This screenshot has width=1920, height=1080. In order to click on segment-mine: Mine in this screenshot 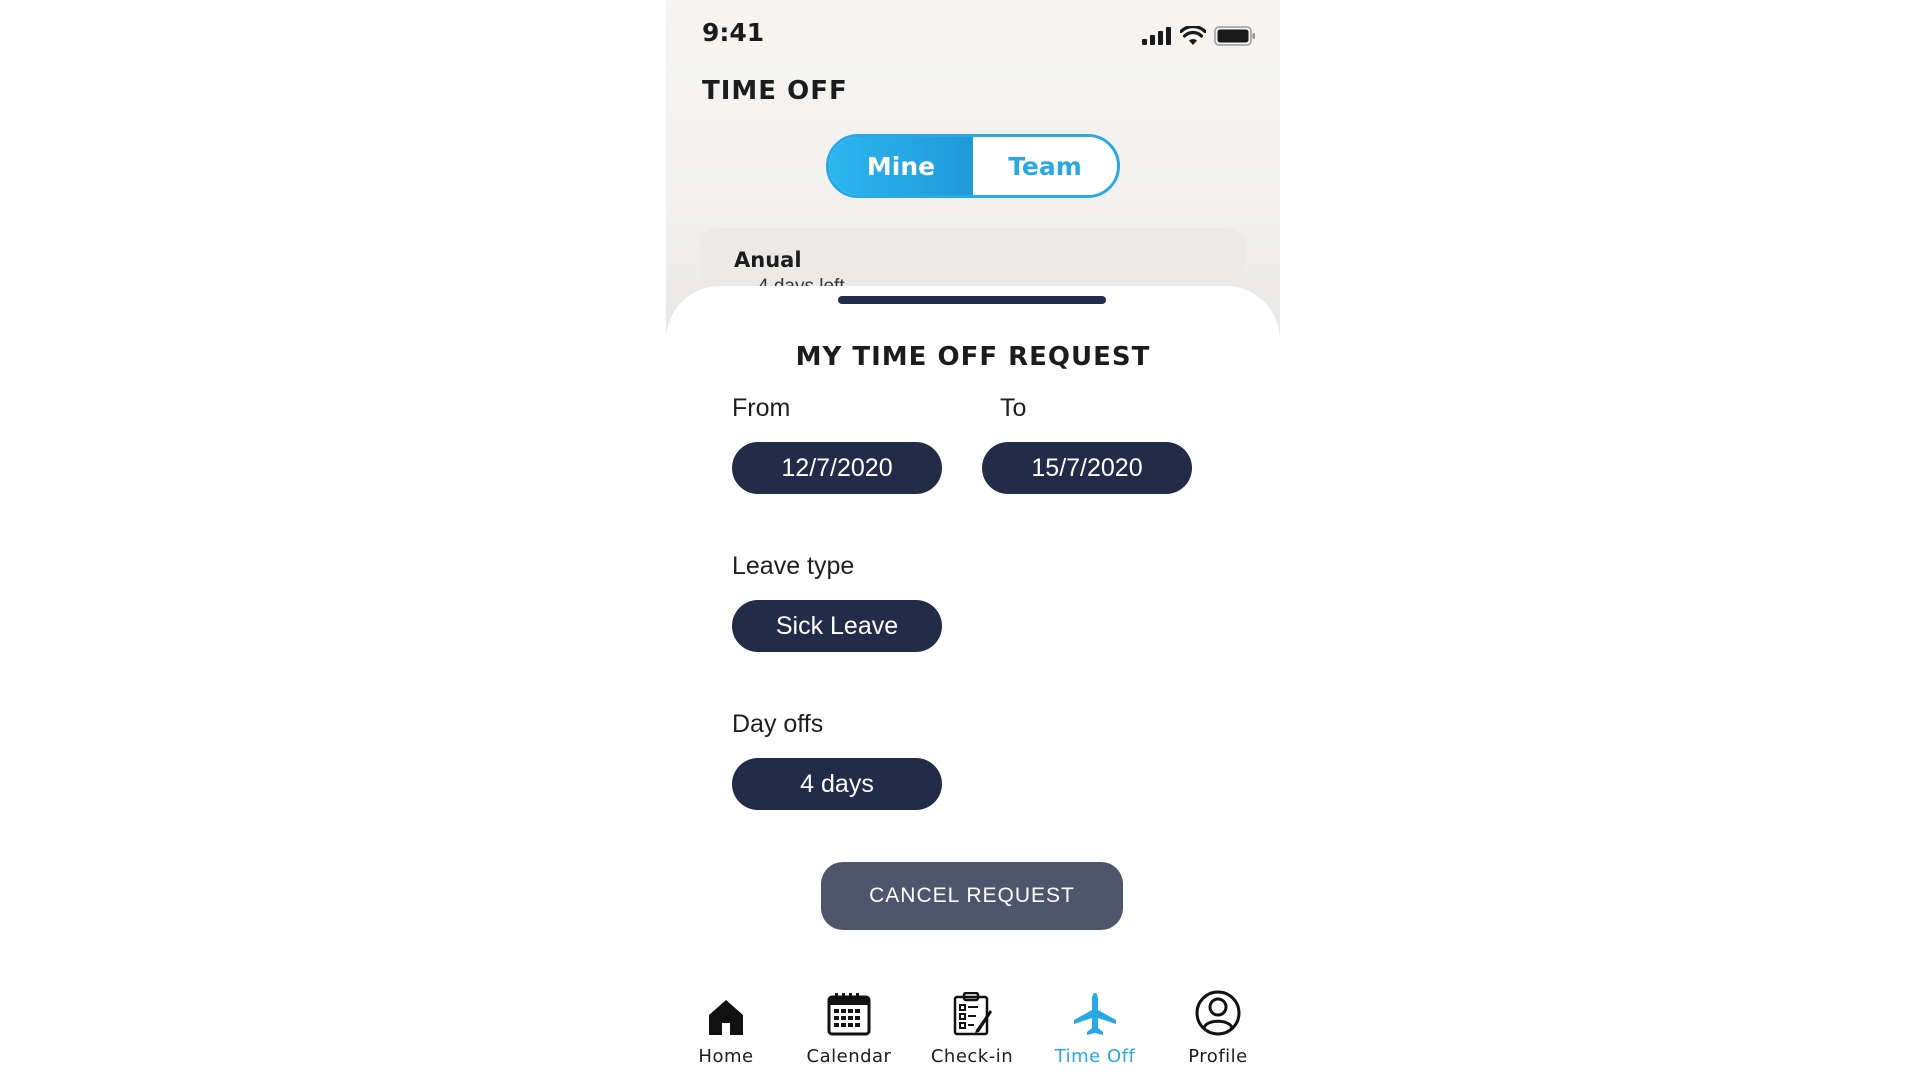, I will do `click(901, 166)`.